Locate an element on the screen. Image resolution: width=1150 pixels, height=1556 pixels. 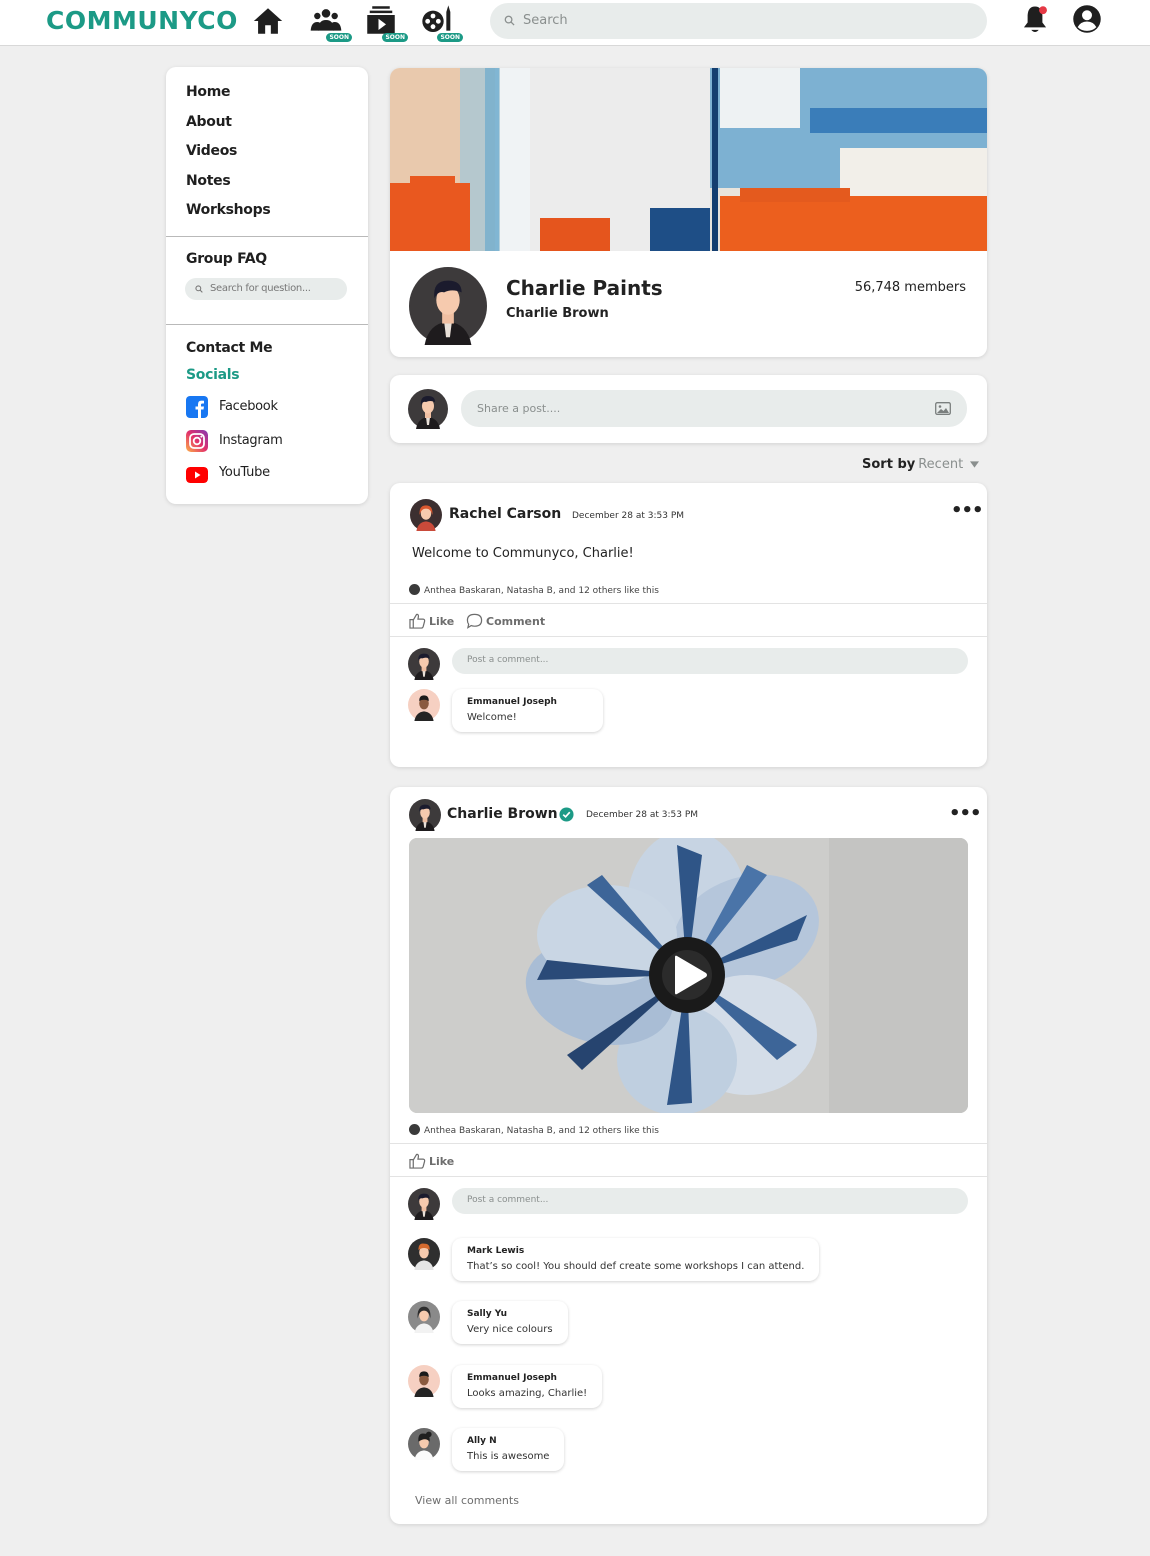
comment-text: Very nice colours is located at coordinates (510, 1329).